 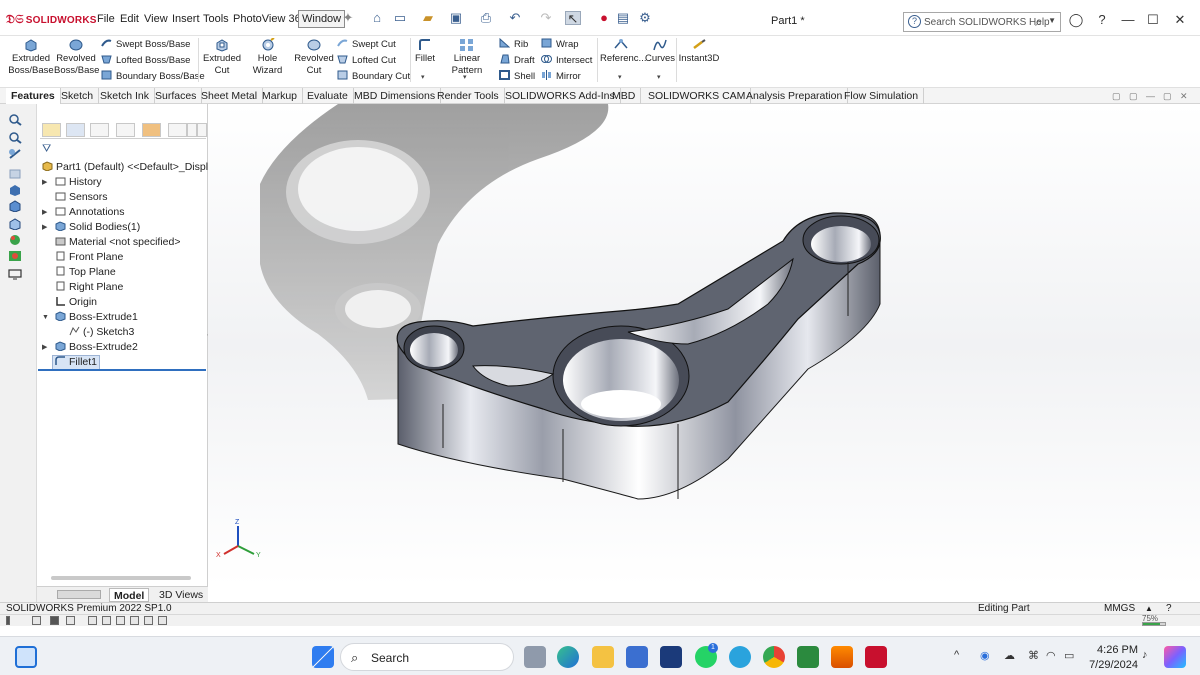 What do you see at coordinates (117, 242) in the screenshot?
I see `tree-item-material: Material <not specified>` at bounding box center [117, 242].